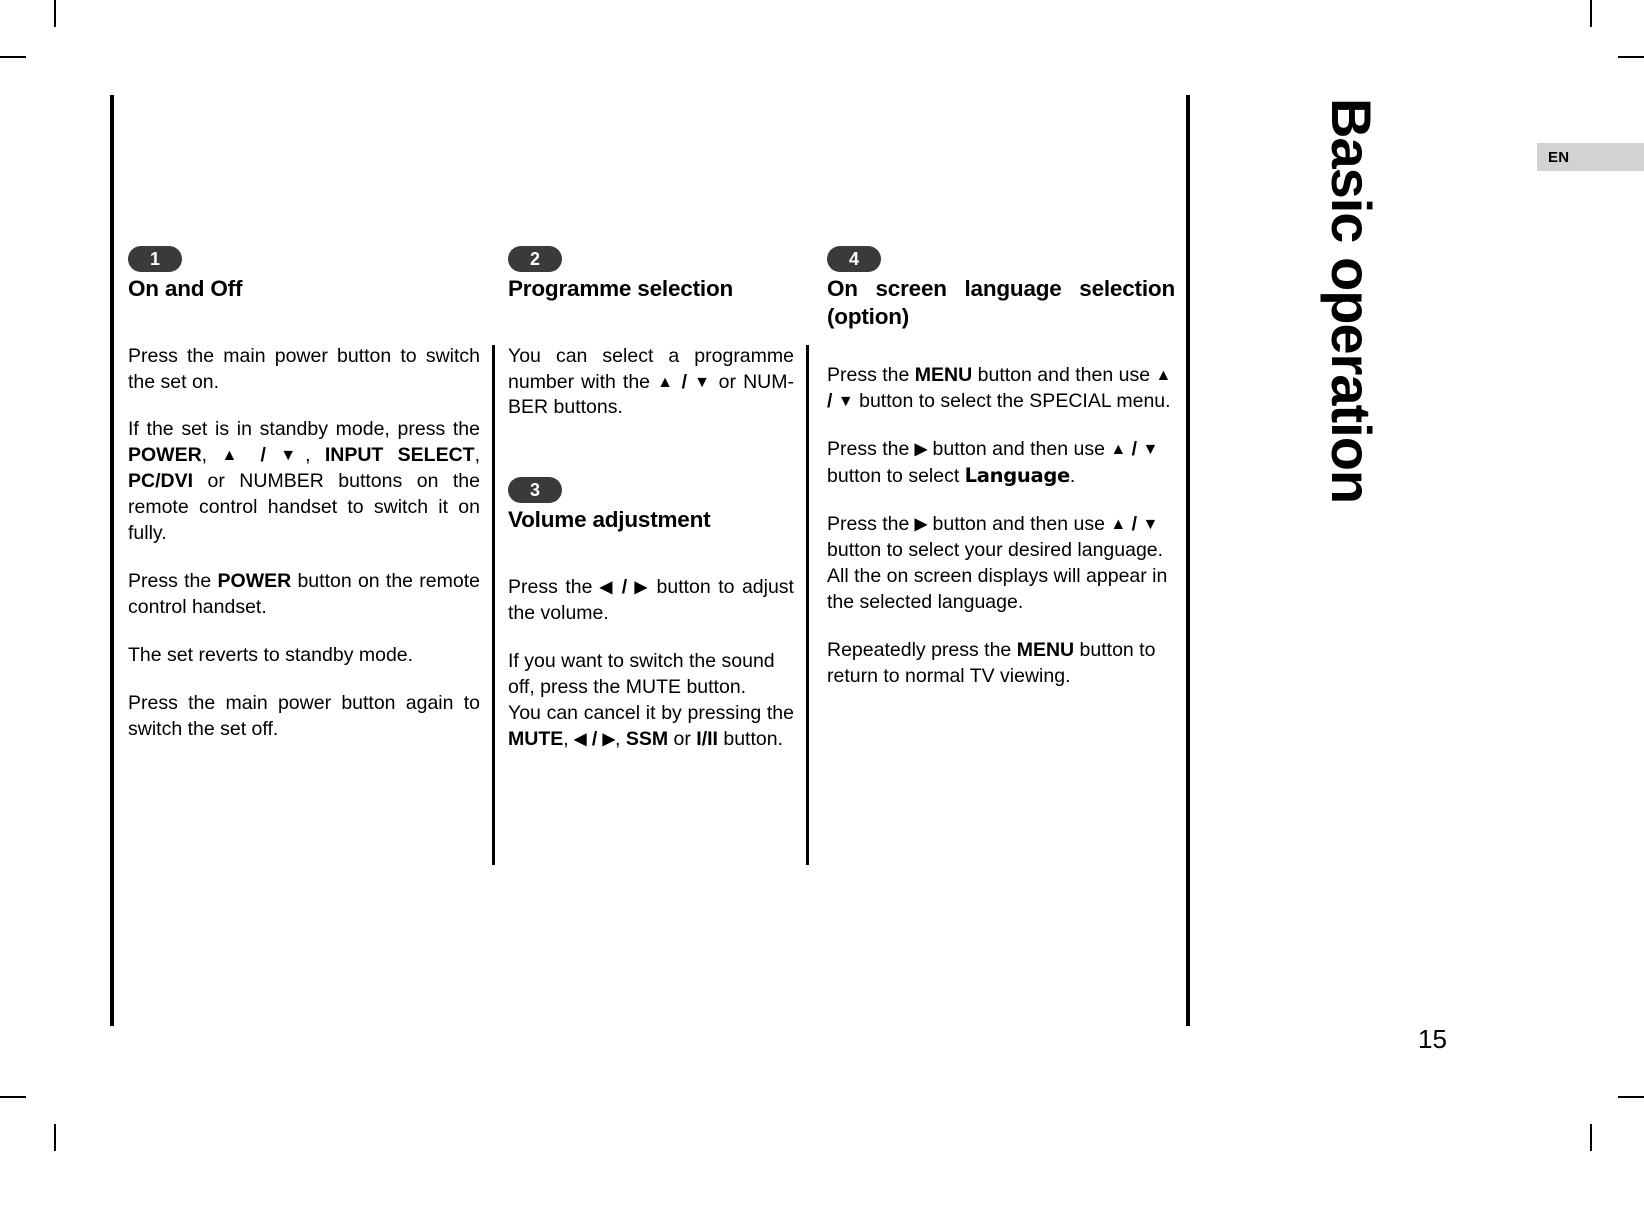  I want to click on key-ssm: SSM, so click(647, 738).